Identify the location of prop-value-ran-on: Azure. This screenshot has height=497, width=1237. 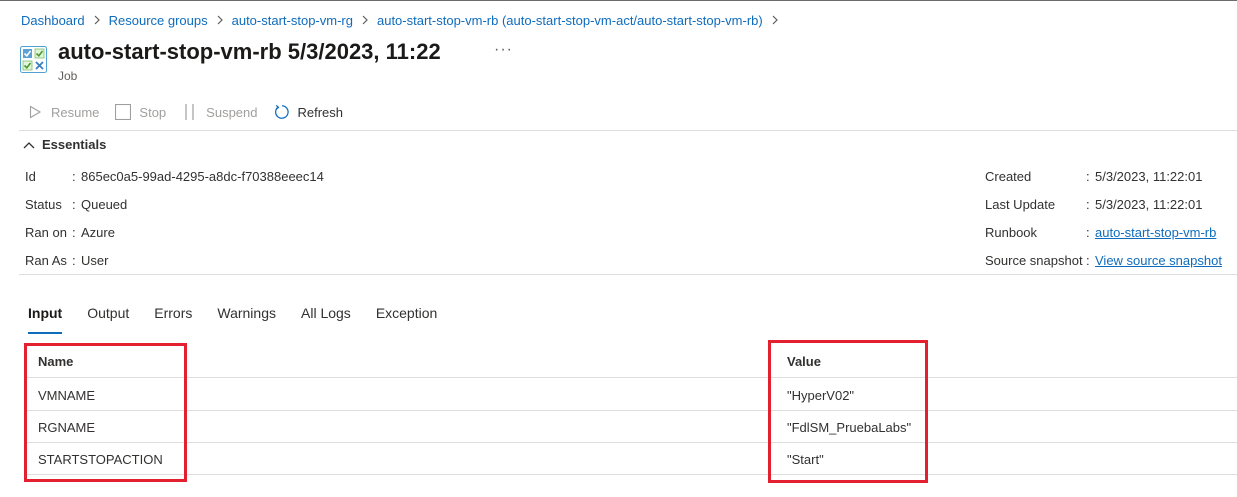
(98, 232).